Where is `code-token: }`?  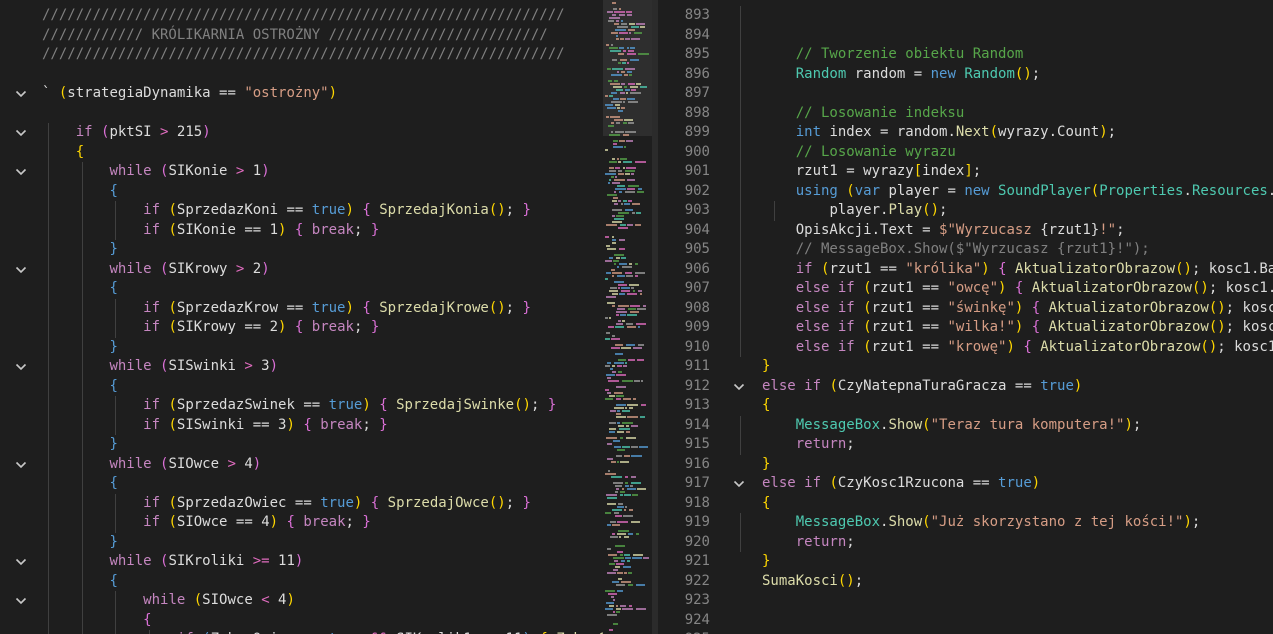 code-token: } is located at coordinates (113, 346).